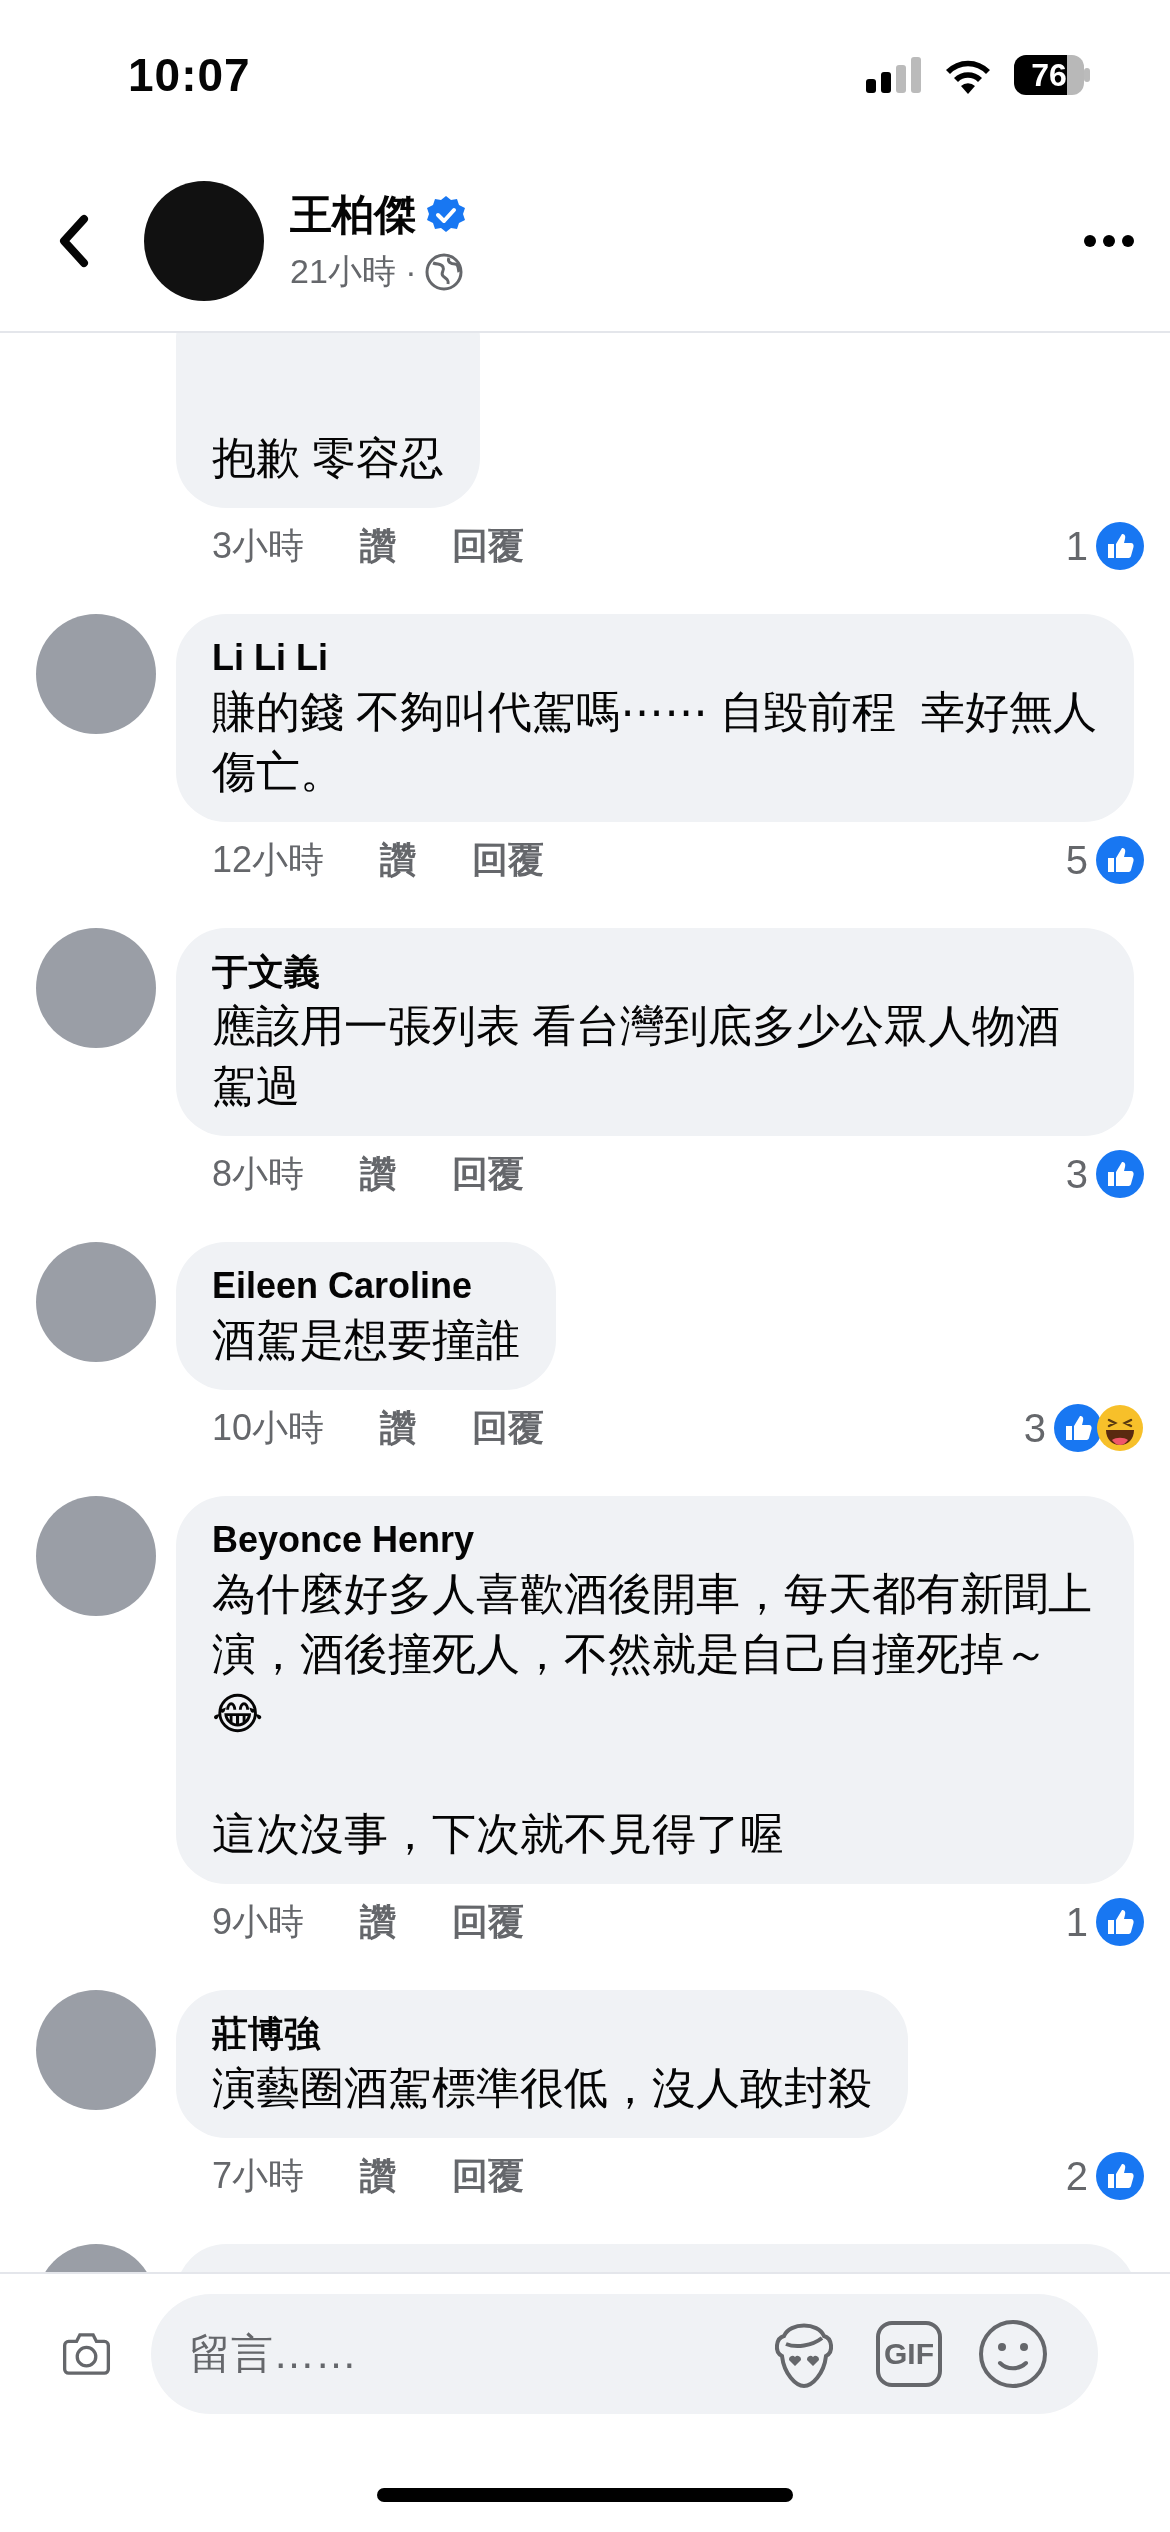  I want to click on signal-icon, so click(894, 75).